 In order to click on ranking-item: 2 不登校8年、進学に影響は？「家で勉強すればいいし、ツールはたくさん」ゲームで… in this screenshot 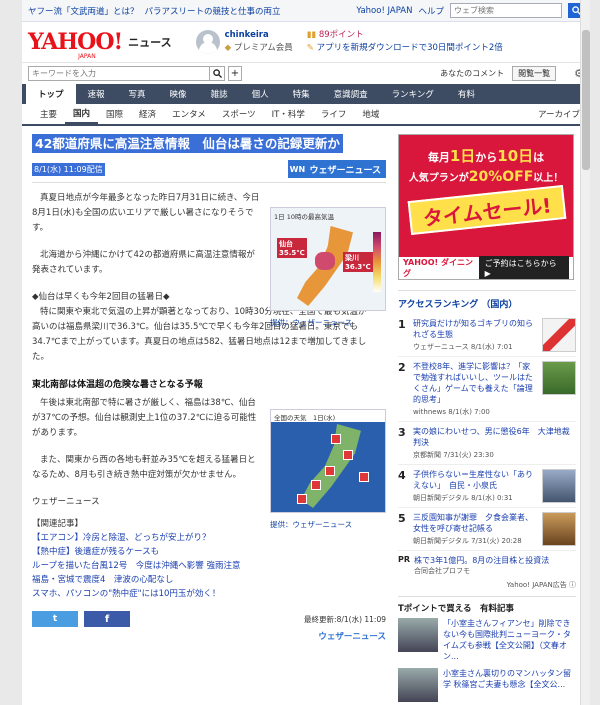, I will do `click(487, 389)`.